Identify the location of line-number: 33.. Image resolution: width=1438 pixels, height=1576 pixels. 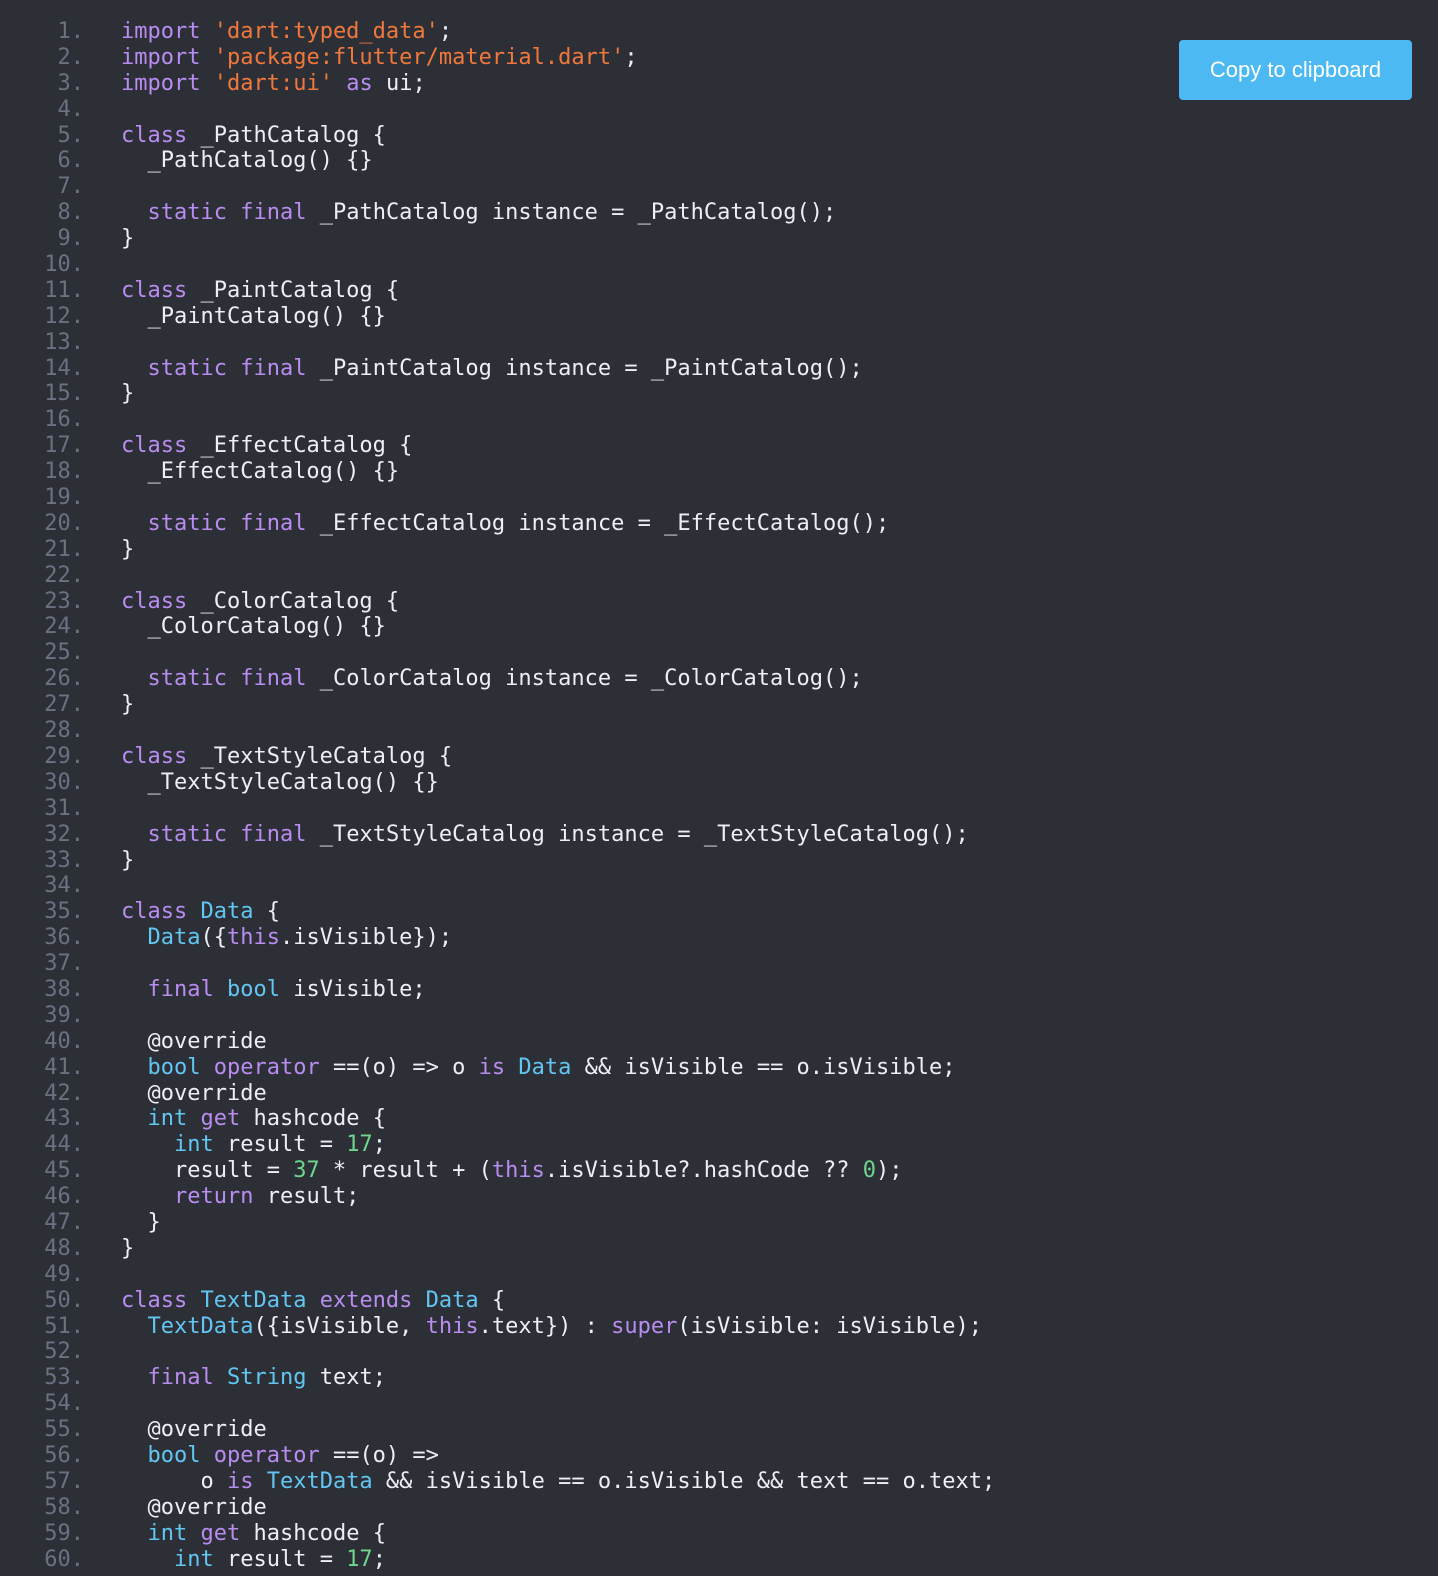
(64, 860).